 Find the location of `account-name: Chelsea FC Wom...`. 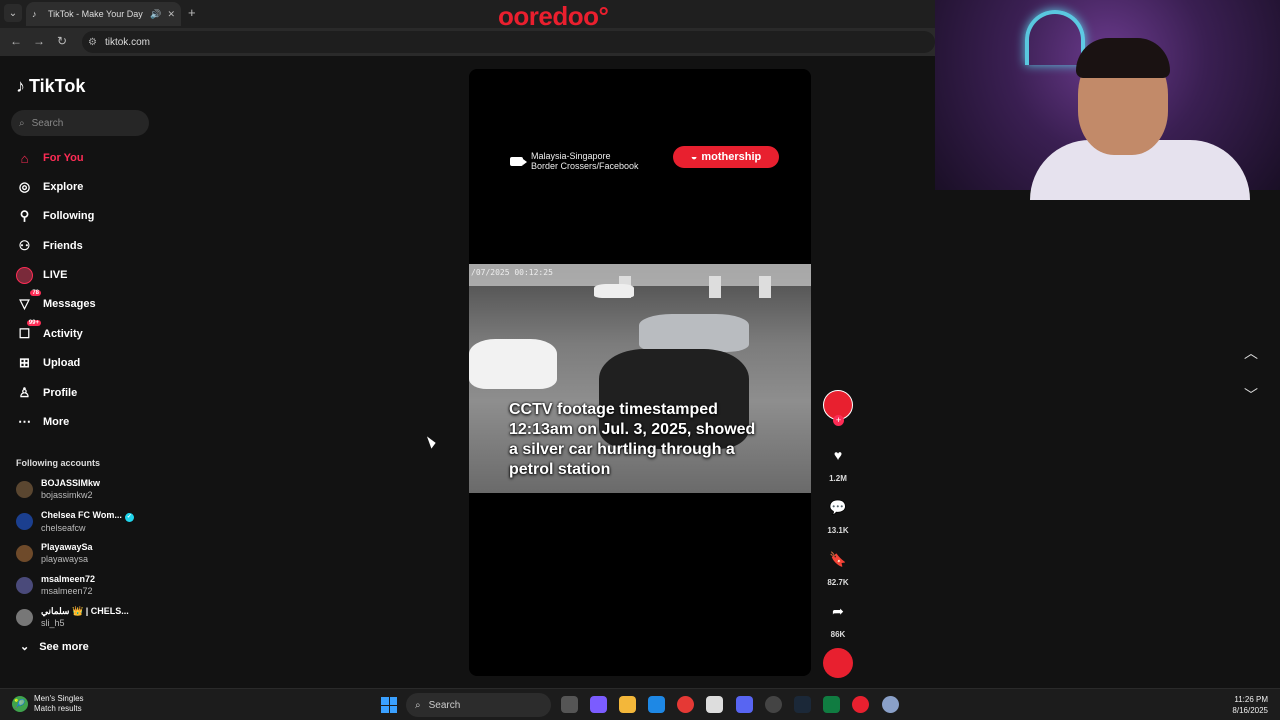

account-name: Chelsea FC Wom... is located at coordinates (81, 514).